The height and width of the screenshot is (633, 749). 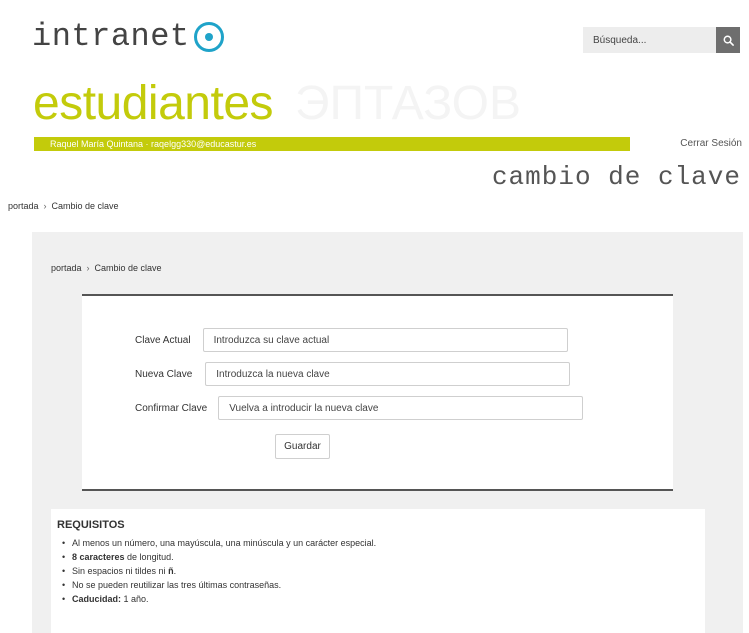 I want to click on site-logo: intranet, so click(x=128, y=36).